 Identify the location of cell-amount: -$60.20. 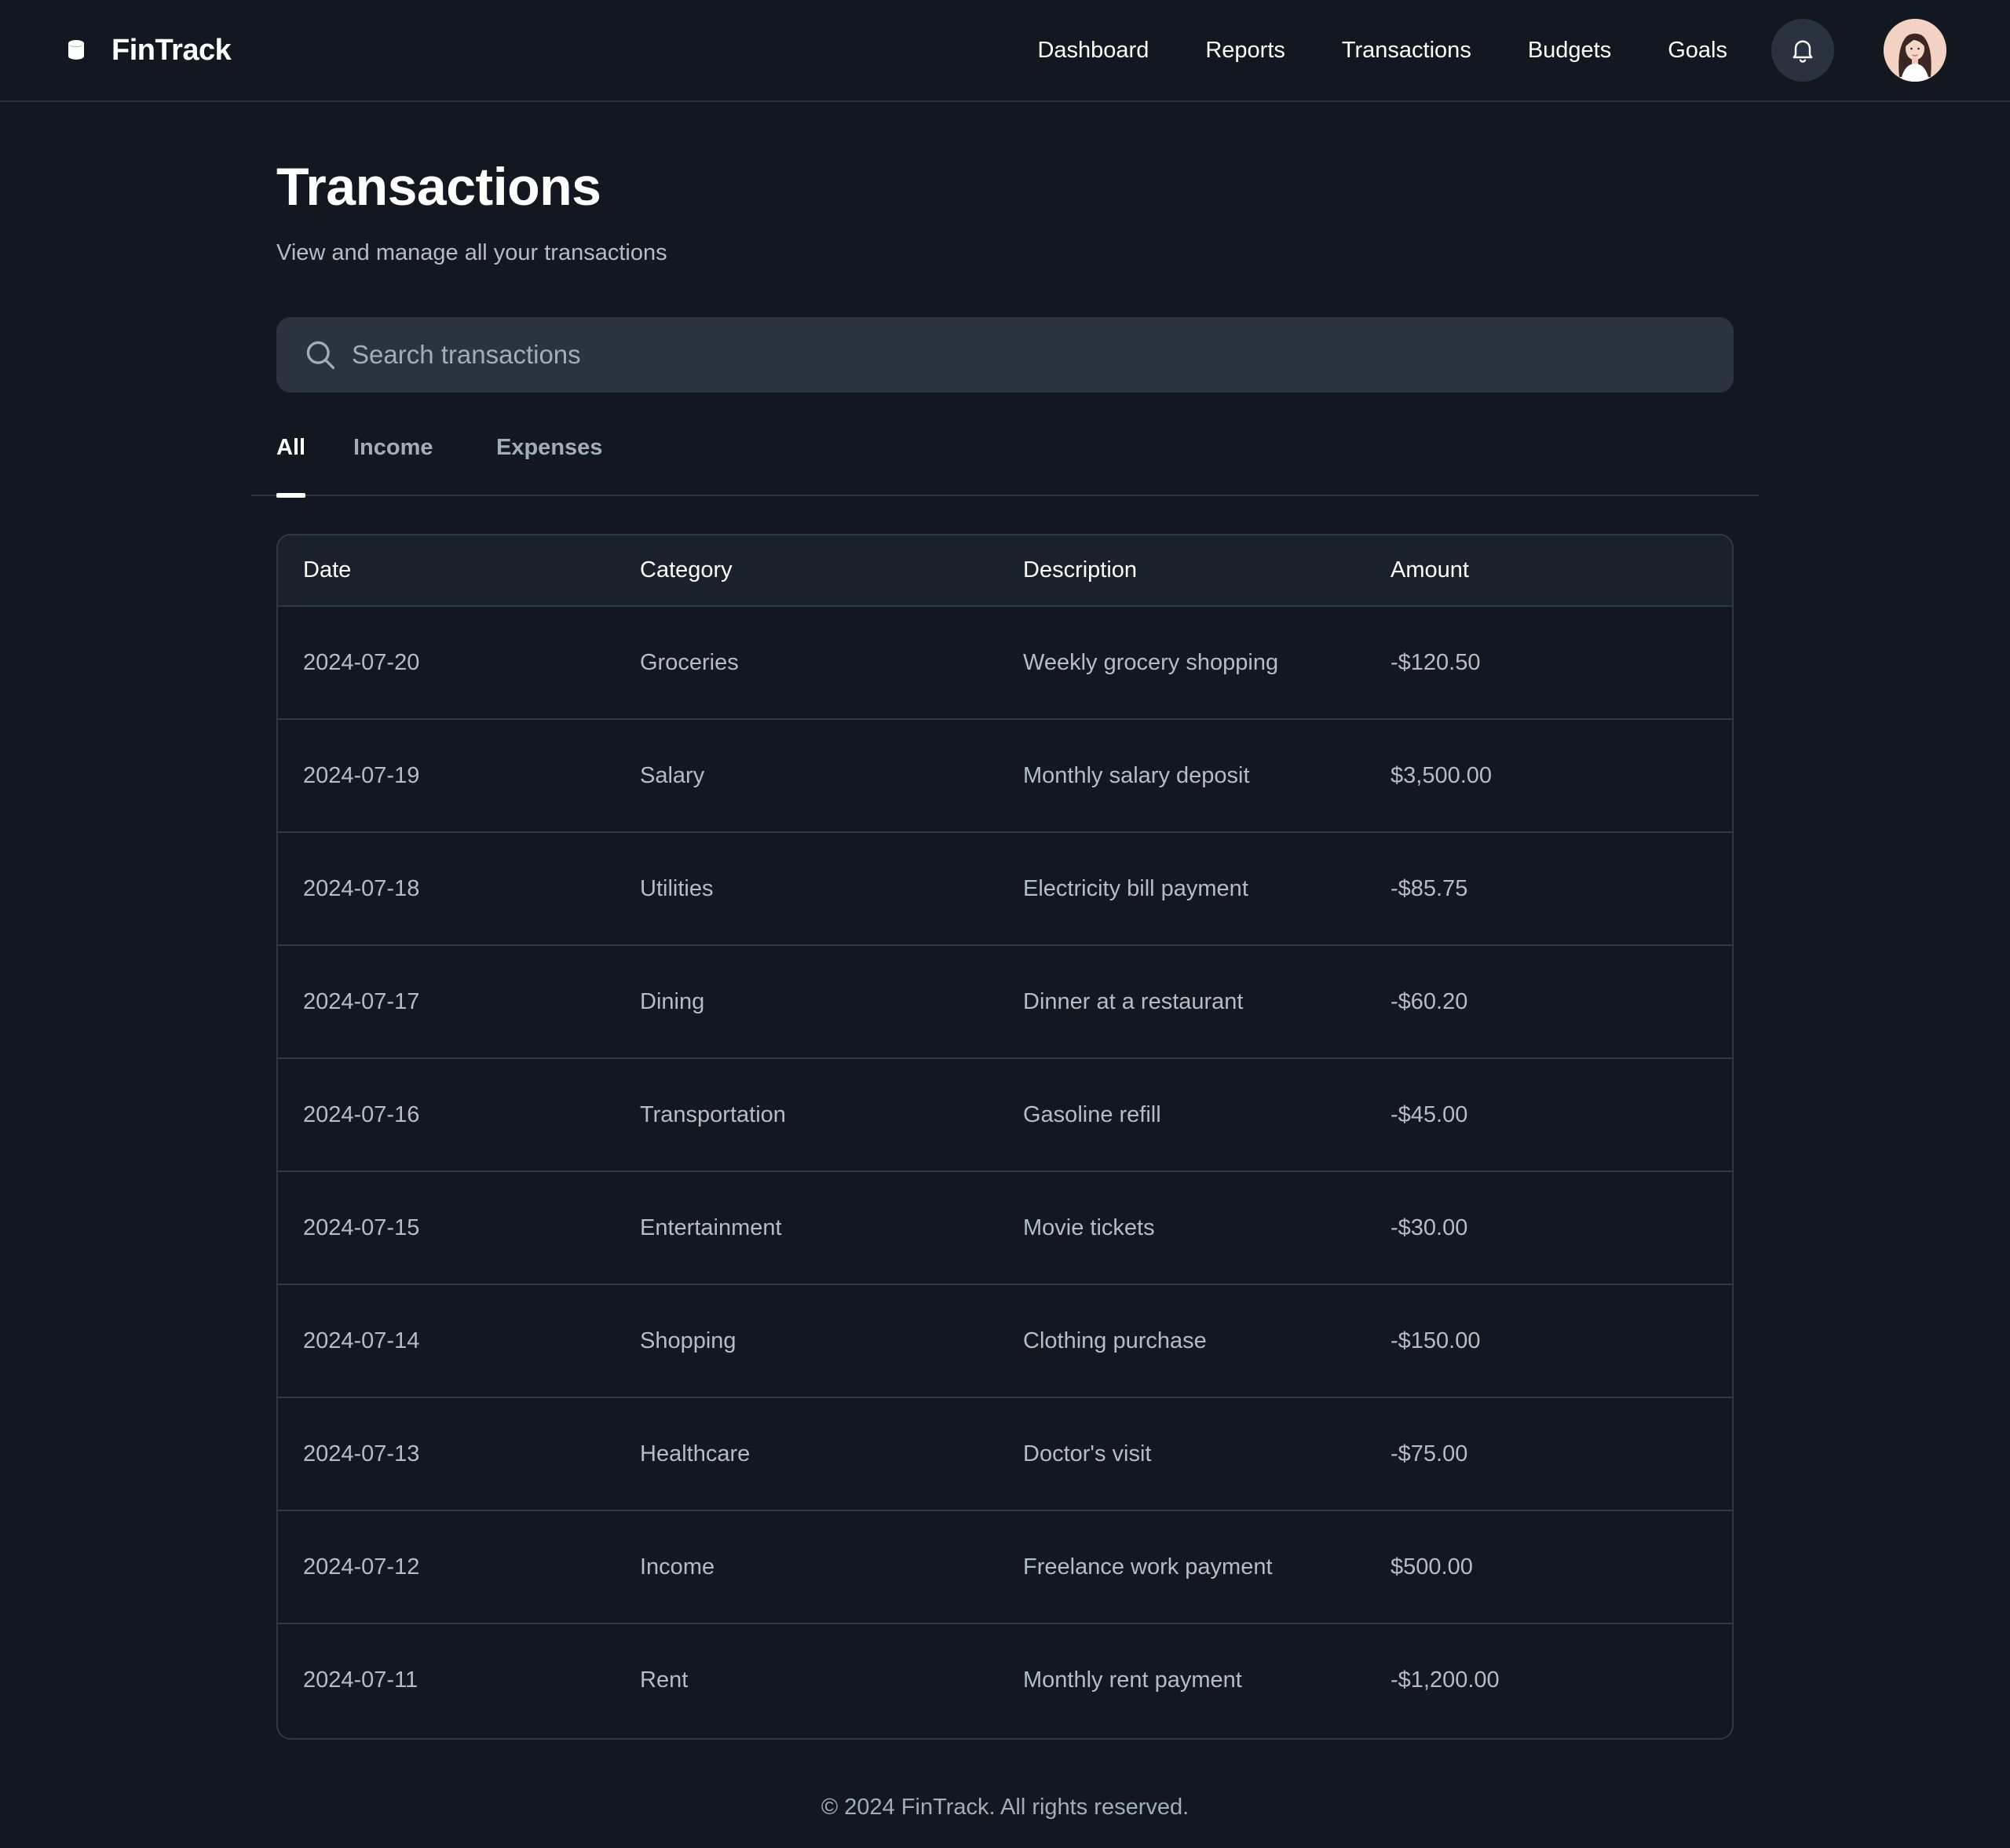
(1548, 1001).